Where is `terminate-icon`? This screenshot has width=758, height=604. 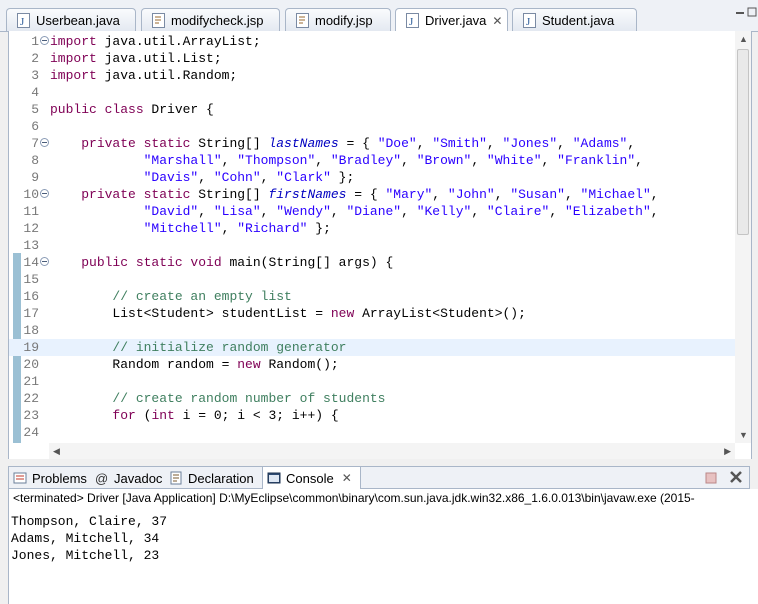 terminate-icon is located at coordinates (711, 480).